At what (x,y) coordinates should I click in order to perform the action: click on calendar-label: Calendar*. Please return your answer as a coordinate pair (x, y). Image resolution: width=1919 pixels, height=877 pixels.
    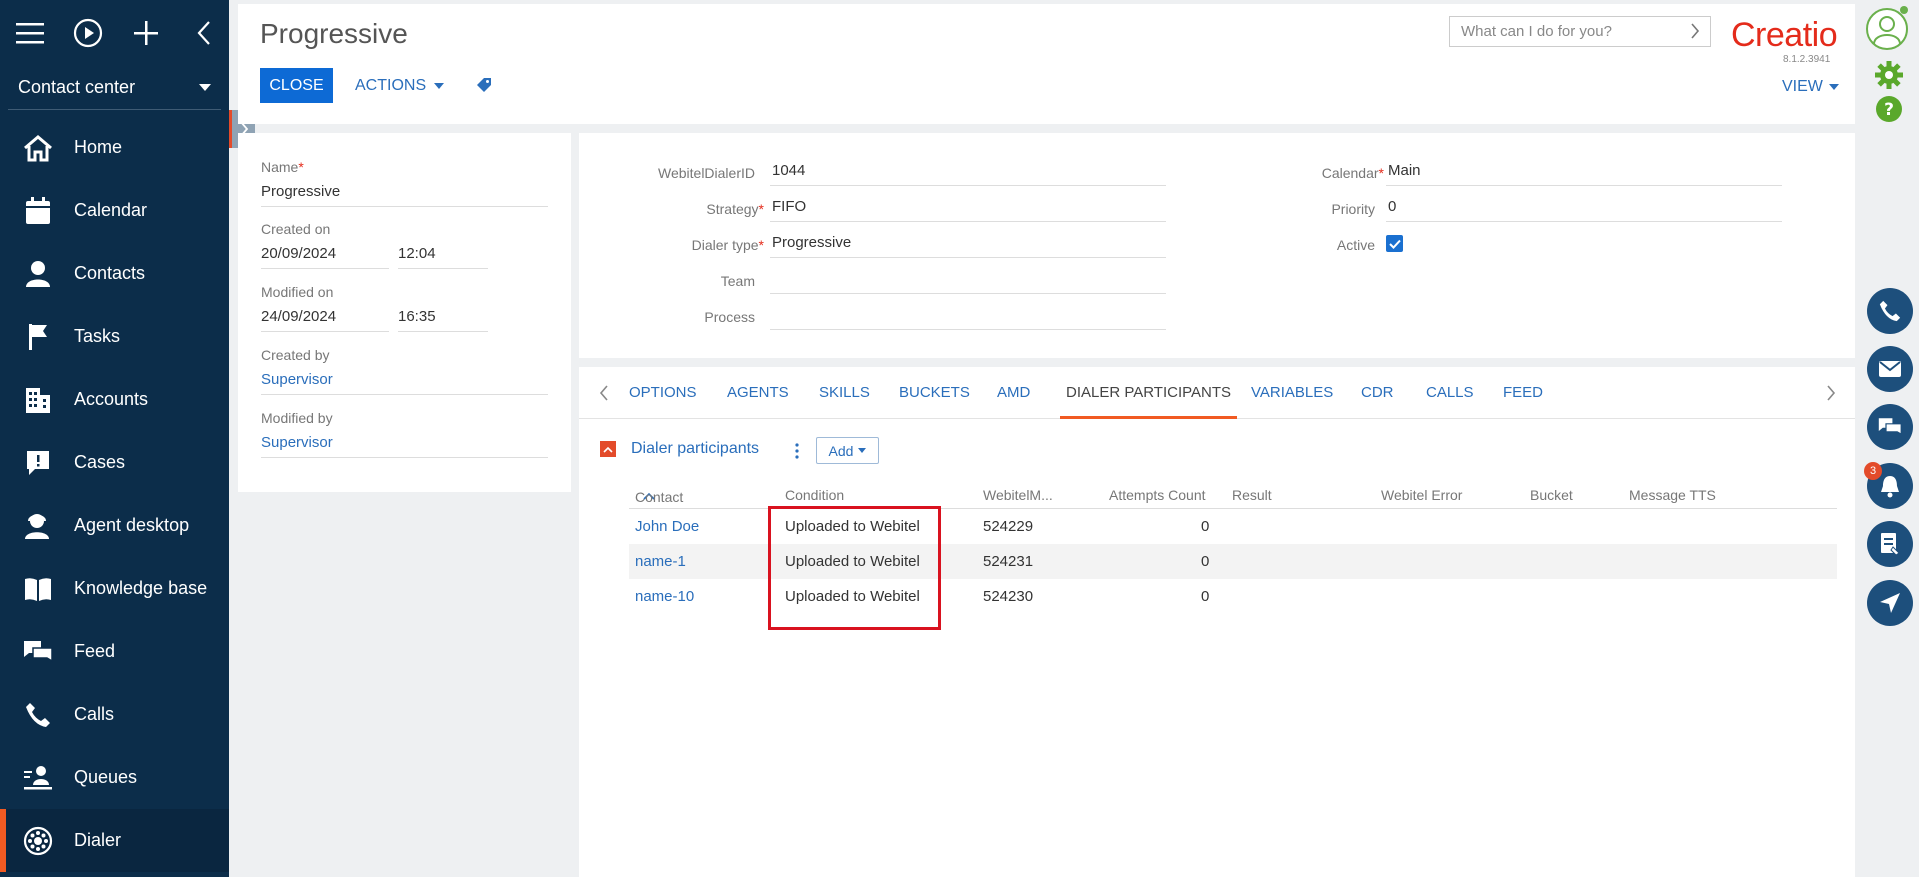
    Looking at the image, I should click on (1352, 173).